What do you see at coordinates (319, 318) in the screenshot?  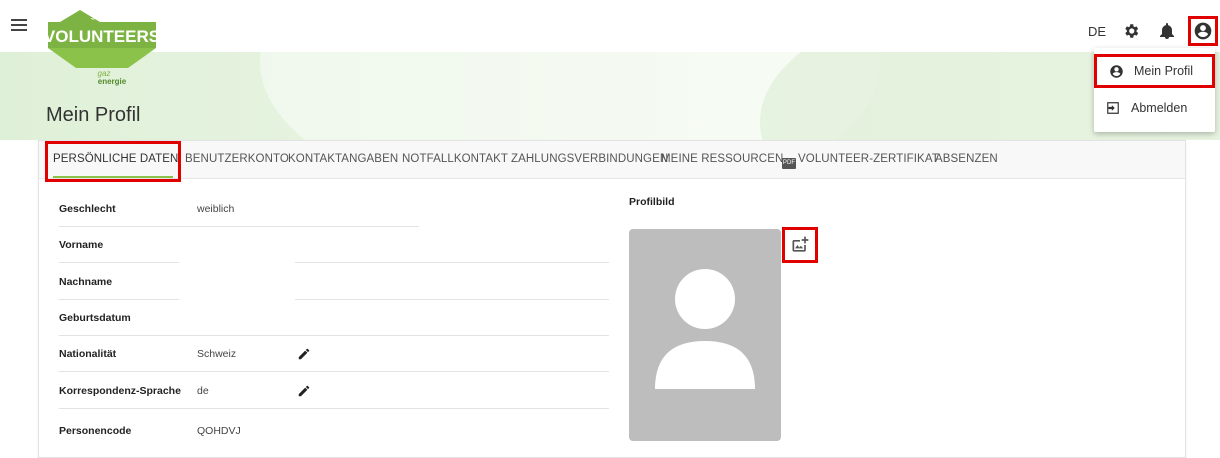 I see `field-row-geburtsdatum: Geburtsdatum` at bounding box center [319, 318].